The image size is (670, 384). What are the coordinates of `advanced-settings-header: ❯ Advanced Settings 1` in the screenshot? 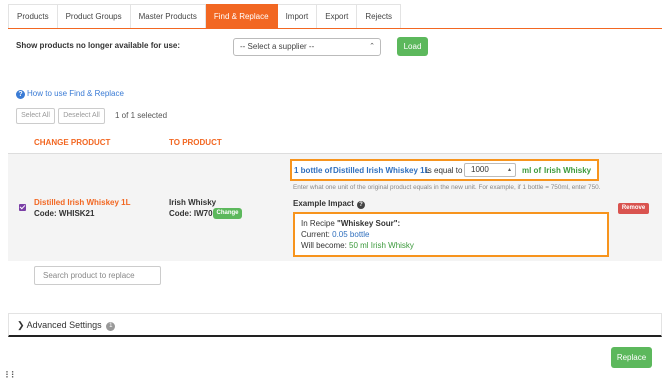 It's located at (66, 325).